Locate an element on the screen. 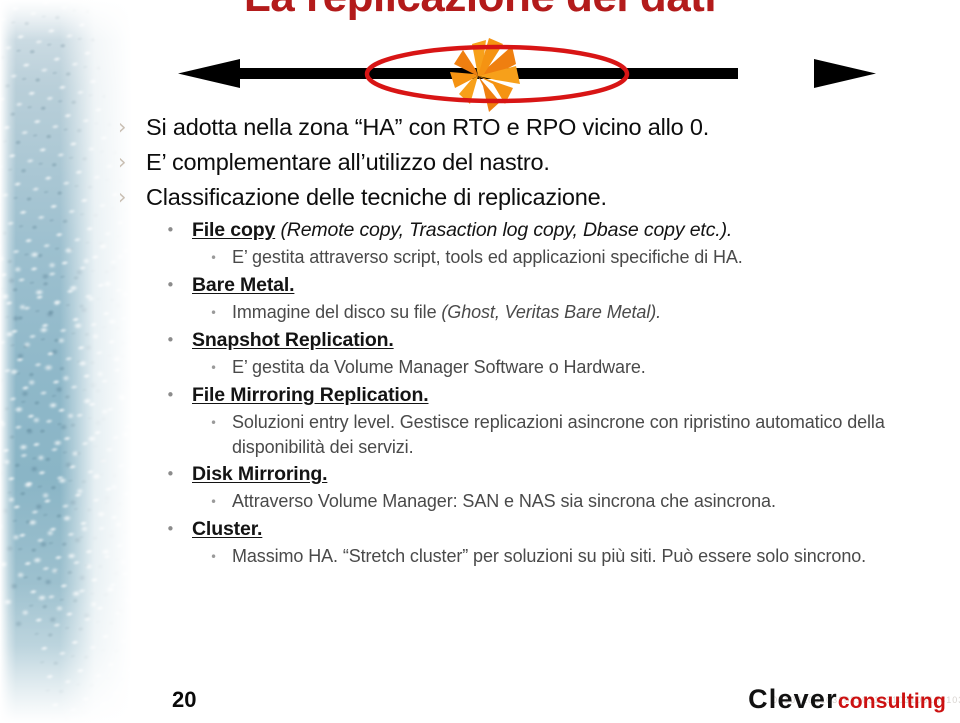  double-headed-arrow-icon is located at coordinates (527, 73).